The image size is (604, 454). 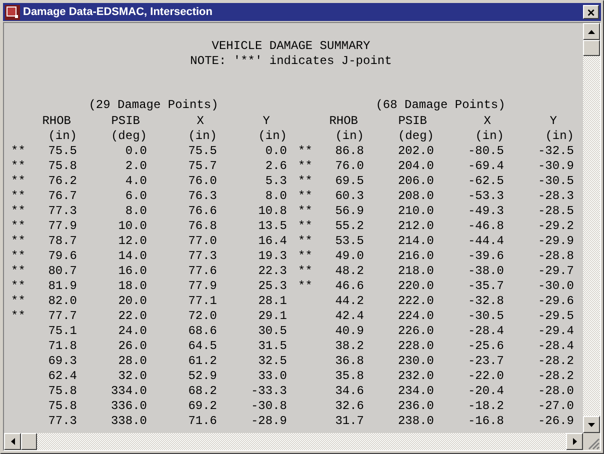 I want to click on table-cell: 202.0, so click(x=416, y=151).